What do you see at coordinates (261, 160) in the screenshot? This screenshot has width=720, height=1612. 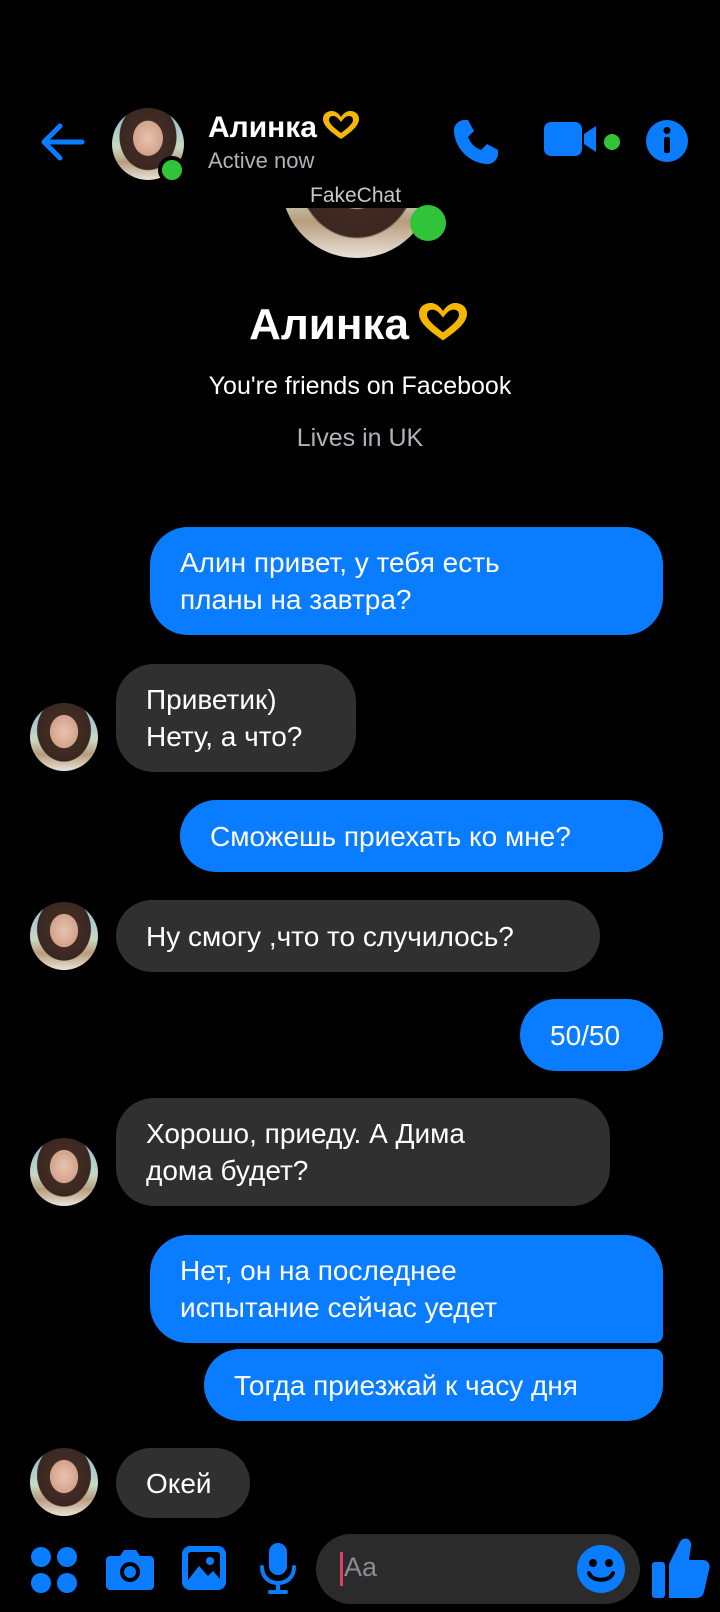 I see `active-status: Active now` at bounding box center [261, 160].